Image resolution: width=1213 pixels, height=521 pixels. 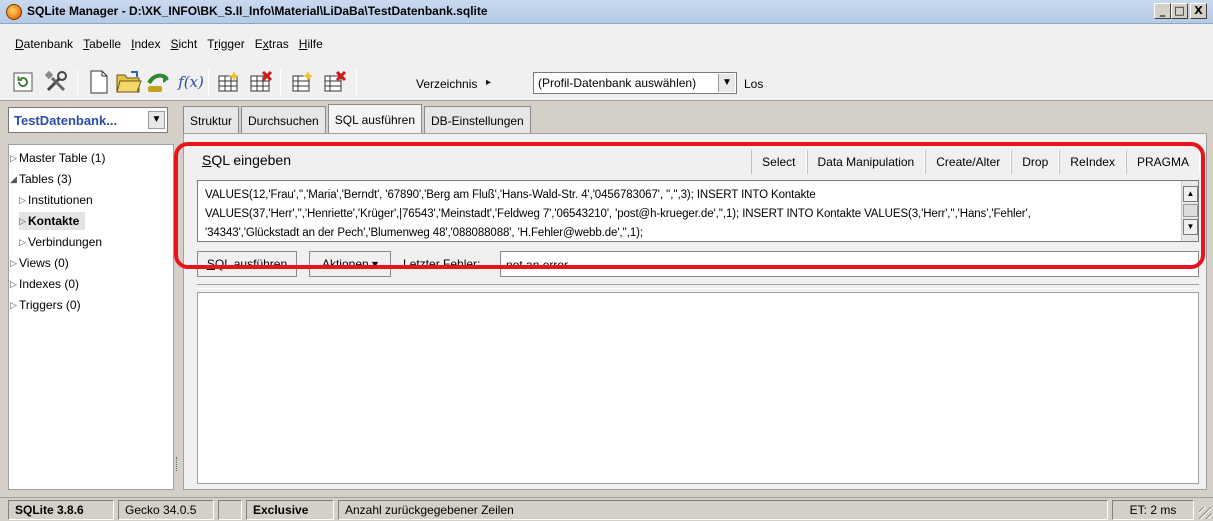 I want to click on tree-item-label: Views (0), so click(x=44, y=263).